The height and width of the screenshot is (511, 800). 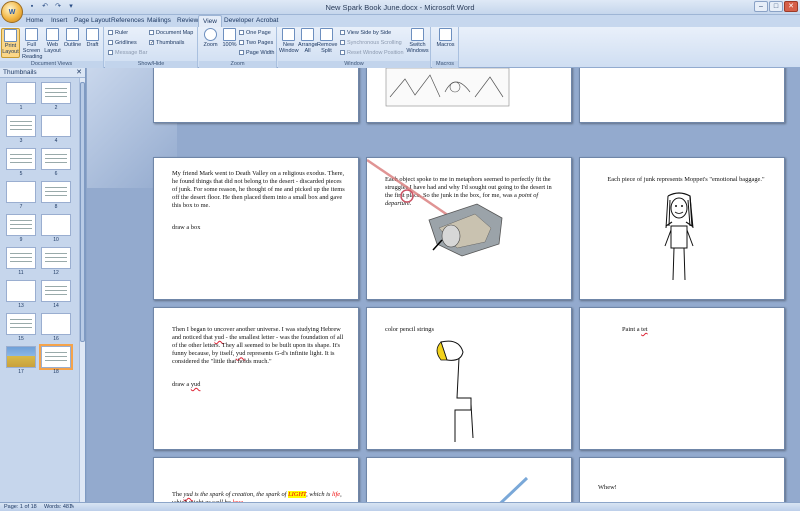 I want to click on new-window-button: New Window, so click(x=289, y=43).